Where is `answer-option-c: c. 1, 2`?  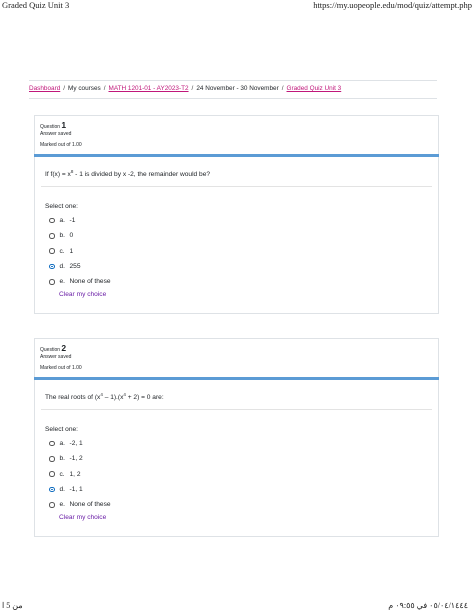 answer-option-c: c. 1, 2 is located at coordinates (80, 474).